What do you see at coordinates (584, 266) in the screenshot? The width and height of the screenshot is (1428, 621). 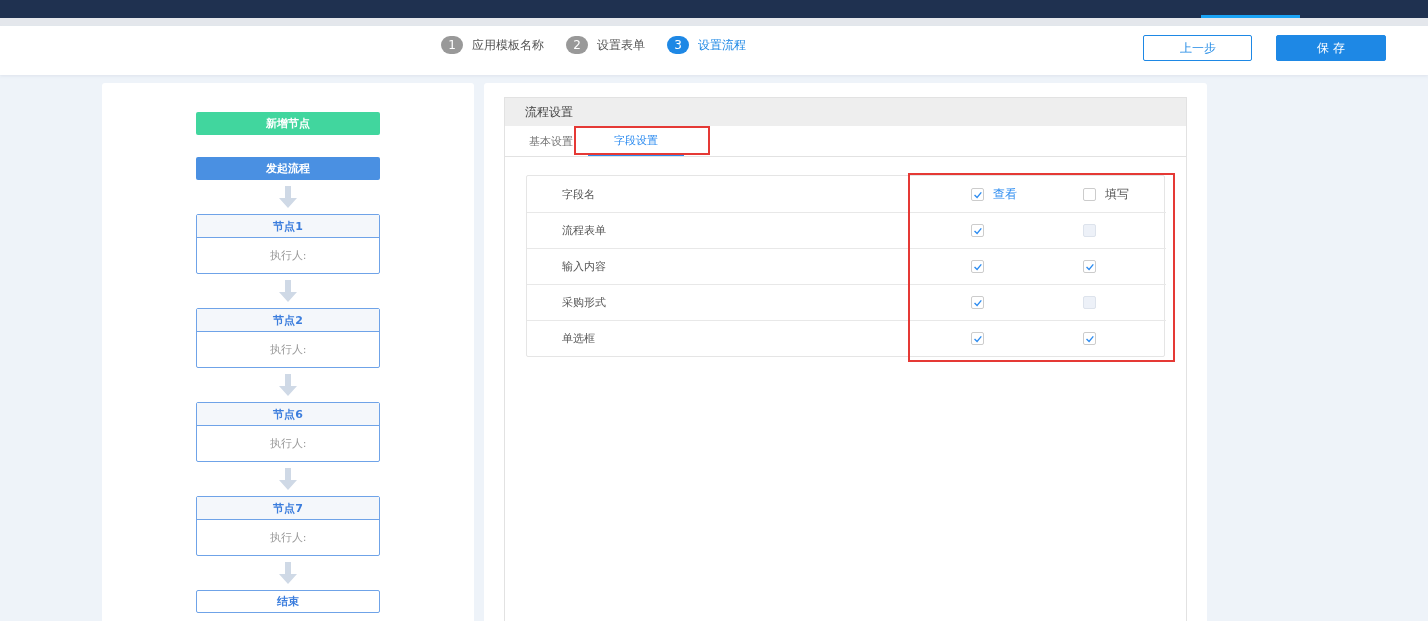 I see `table-cell: 输入内容` at bounding box center [584, 266].